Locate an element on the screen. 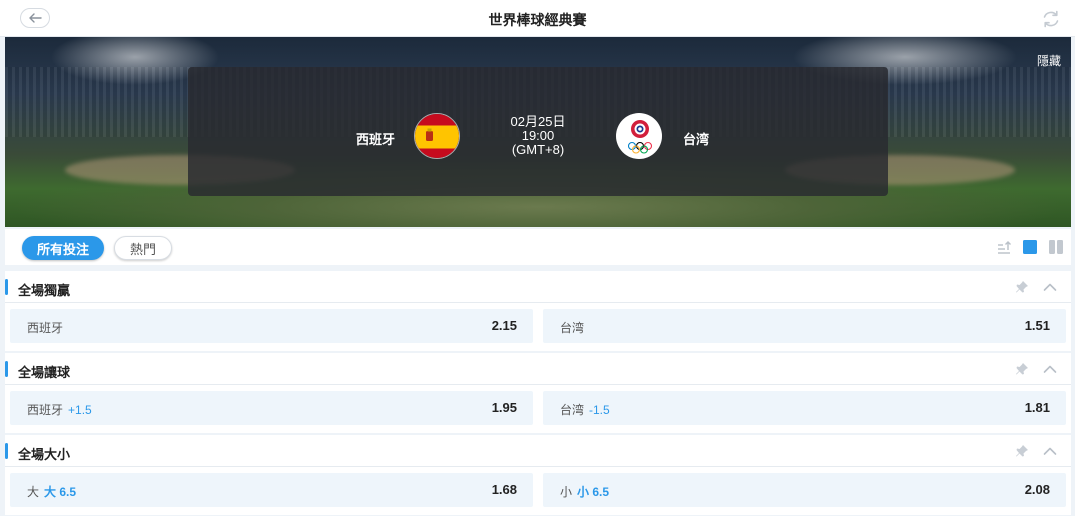 This screenshot has height=516, width=1075. sort-icon is located at coordinates (1004, 247).